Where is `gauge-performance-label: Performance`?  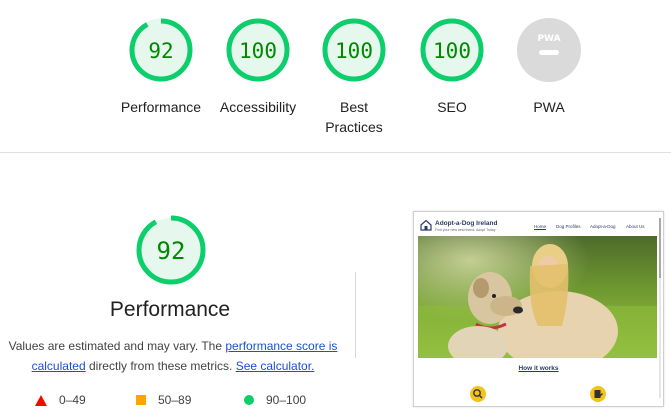
gauge-performance-label: Performance is located at coordinates (161, 107).